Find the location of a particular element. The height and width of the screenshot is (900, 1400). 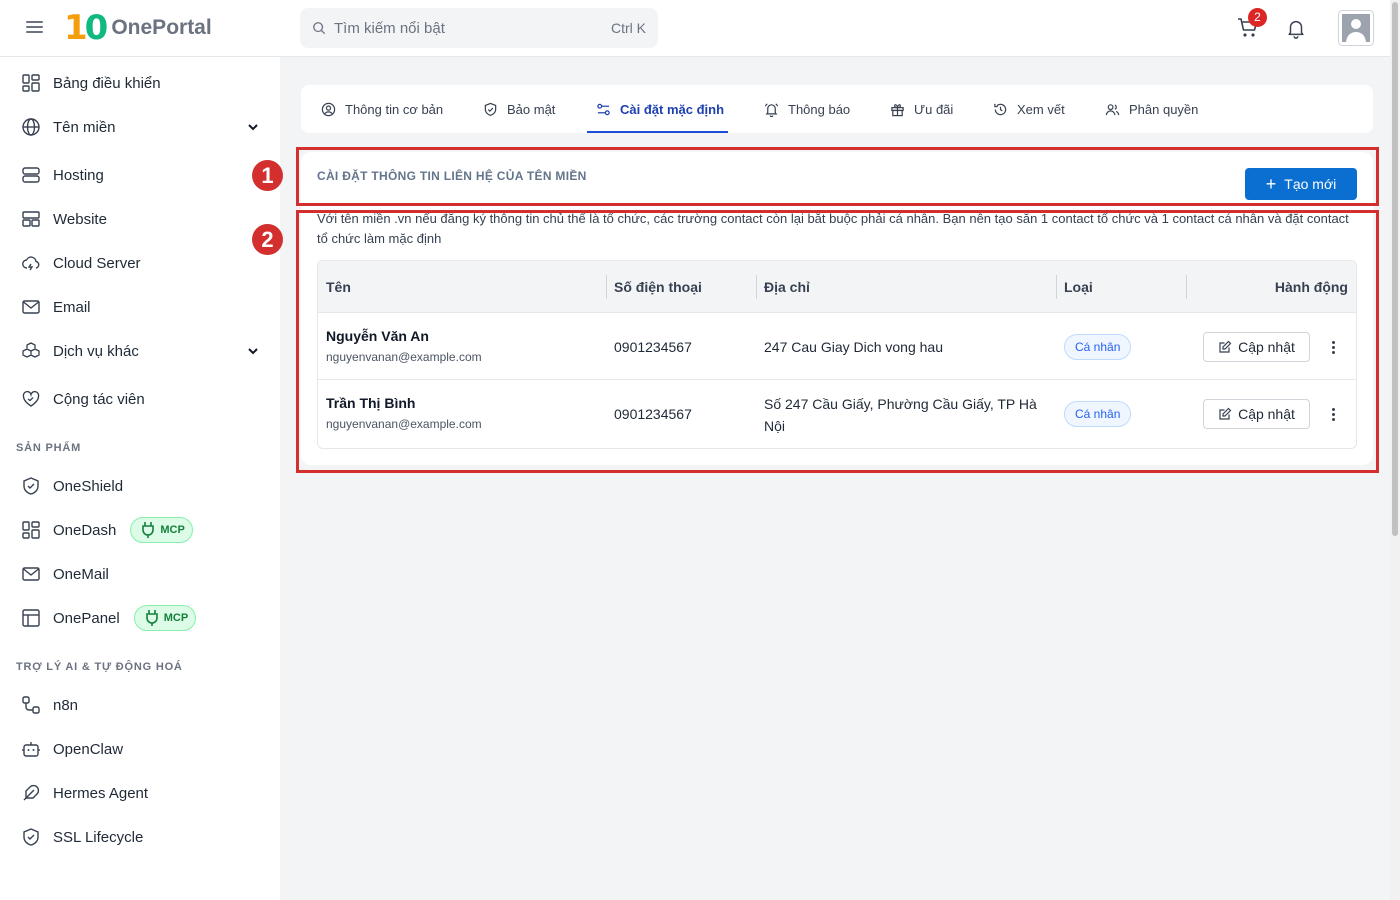

sidebar-item-other-services: Dịch vụ khác is located at coordinates (140, 351).